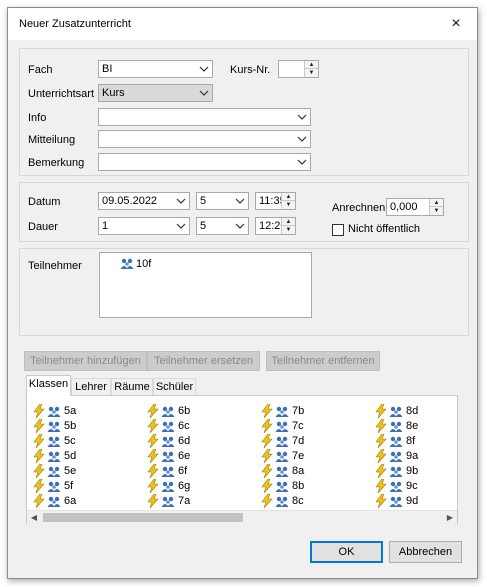  What do you see at coordinates (83, 471) in the screenshot?
I see `class-item: 5e` at bounding box center [83, 471].